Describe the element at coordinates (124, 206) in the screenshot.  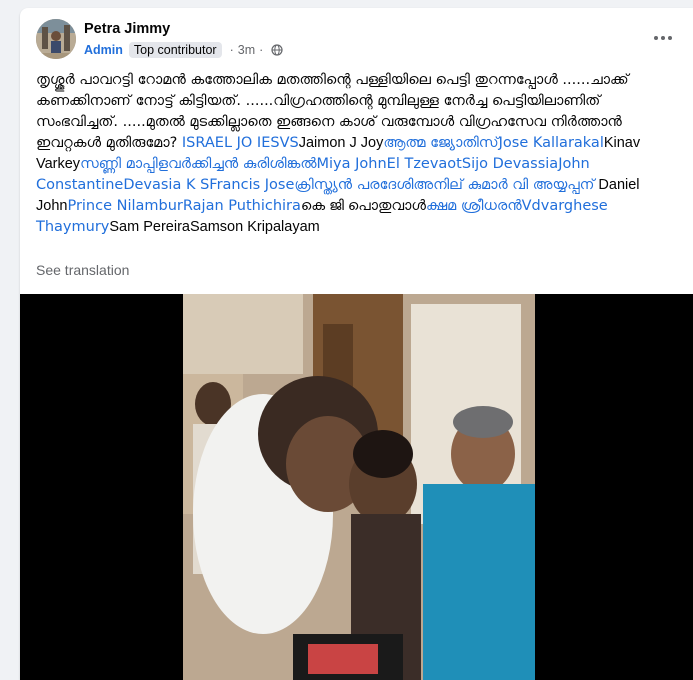
I see `tagged-person-link: Prince Nilambur` at that location.